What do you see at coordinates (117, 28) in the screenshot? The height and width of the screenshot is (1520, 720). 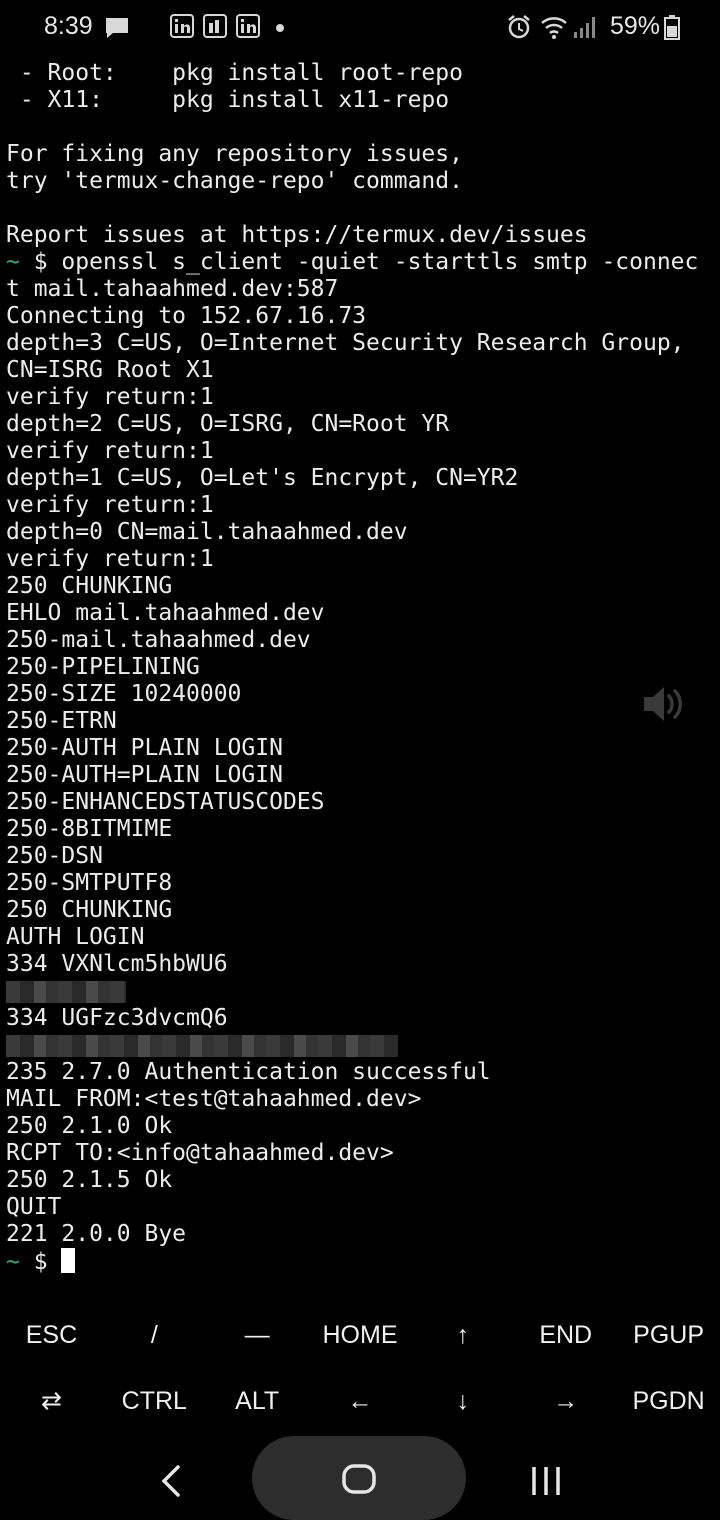 I see `message-icon` at bounding box center [117, 28].